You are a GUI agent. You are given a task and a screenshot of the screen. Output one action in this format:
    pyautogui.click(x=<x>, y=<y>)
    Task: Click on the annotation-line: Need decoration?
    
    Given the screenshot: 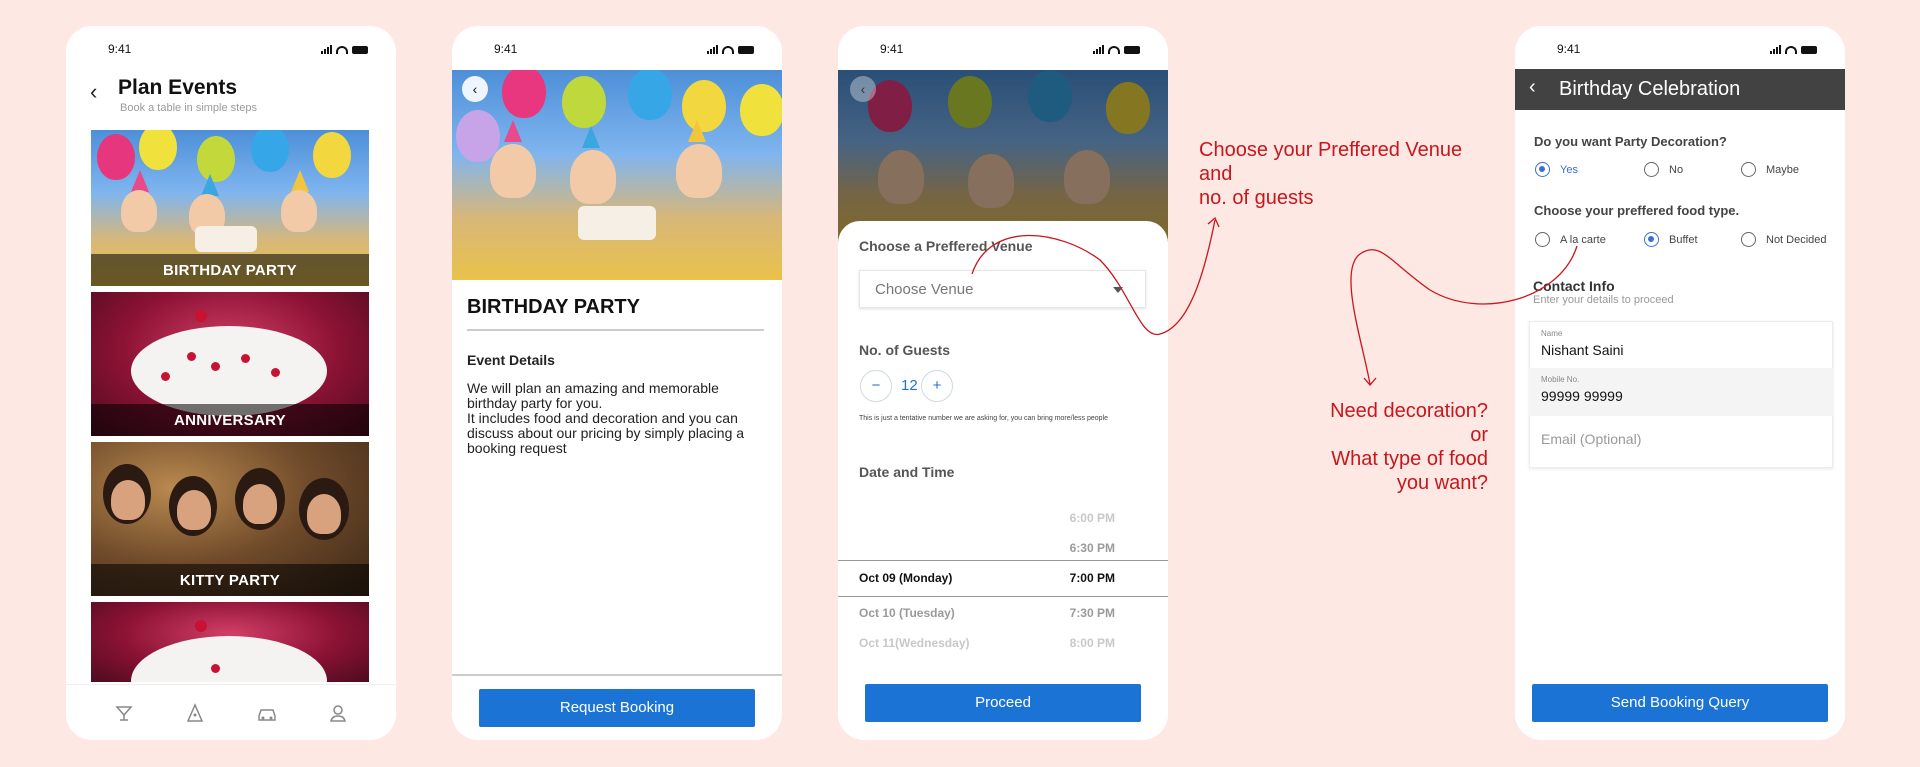 What is the action you would take?
    pyautogui.click(x=1409, y=411)
    